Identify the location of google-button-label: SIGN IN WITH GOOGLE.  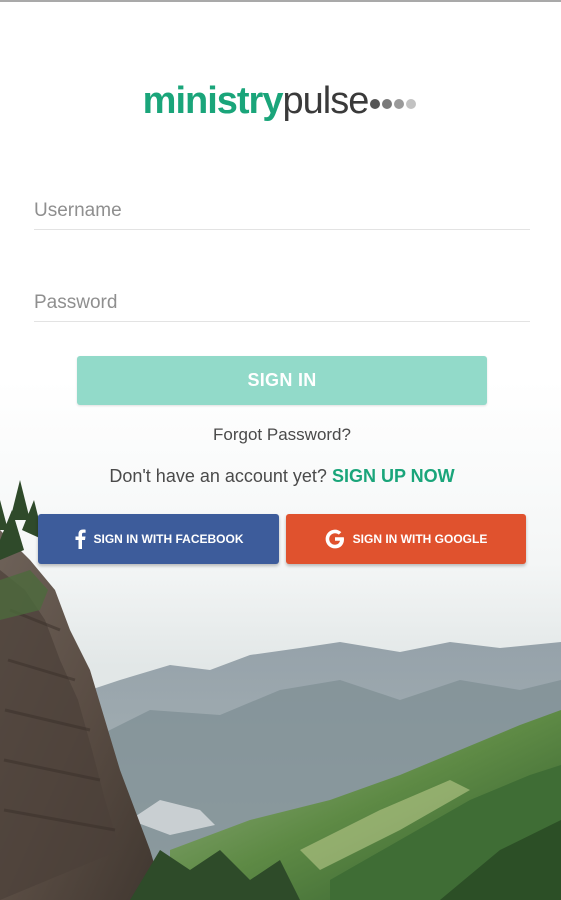
(420, 539).